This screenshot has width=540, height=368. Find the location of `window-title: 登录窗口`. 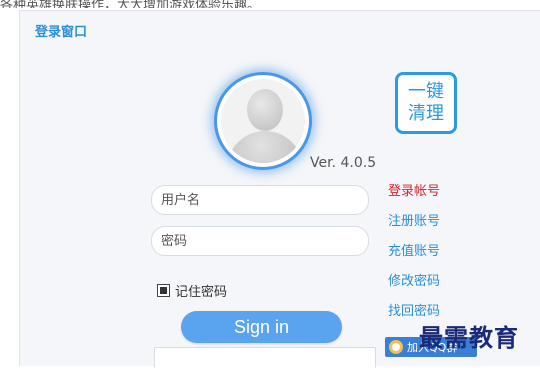

window-title: 登录窗口 is located at coordinates (61, 32).